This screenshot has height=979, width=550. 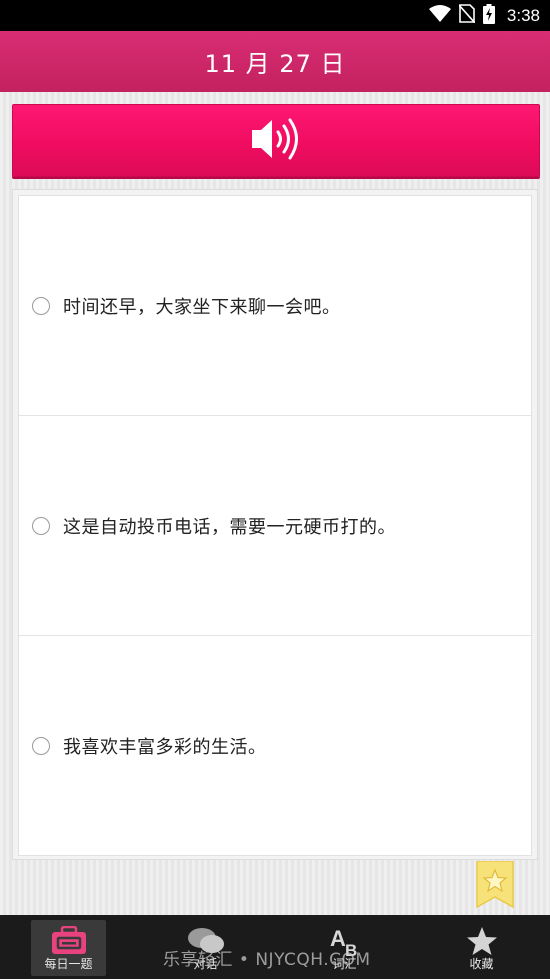 I want to click on status-time: 3:38, so click(x=523, y=15).